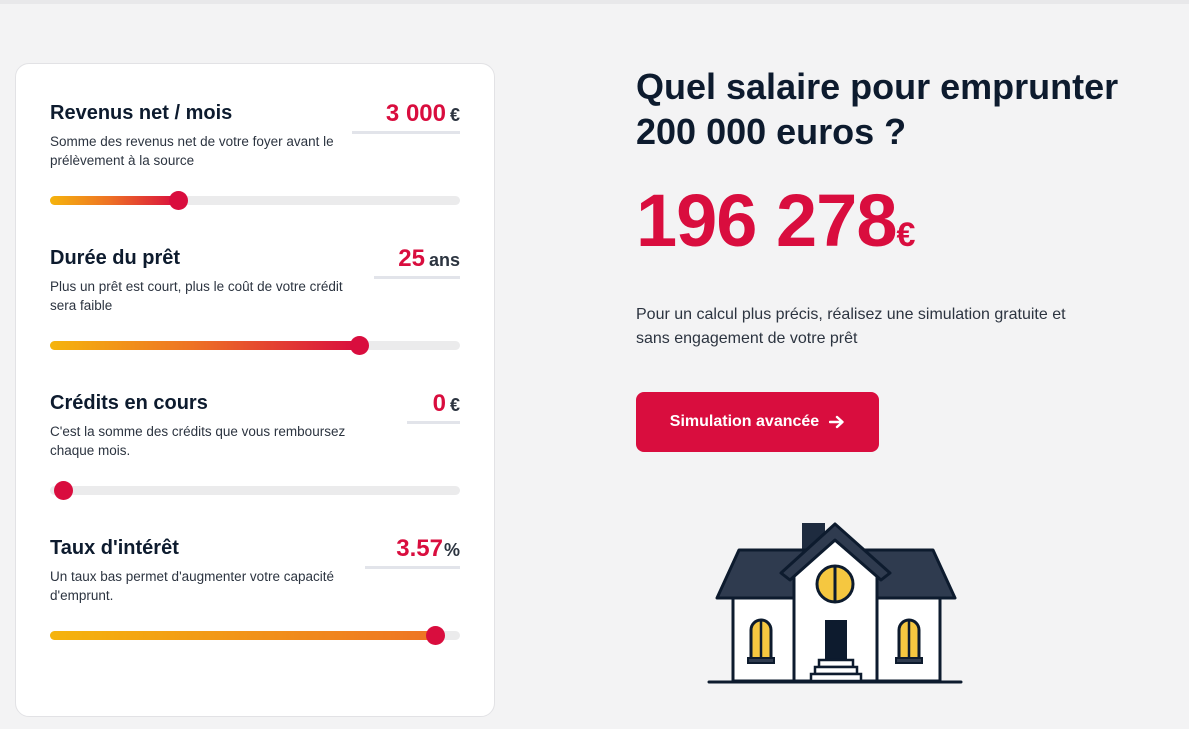 This screenshot has width=1189, height=729. Describe the element at coordinates (359, 345) in the screenshot. I see `duration-slider-thumb` at that location.